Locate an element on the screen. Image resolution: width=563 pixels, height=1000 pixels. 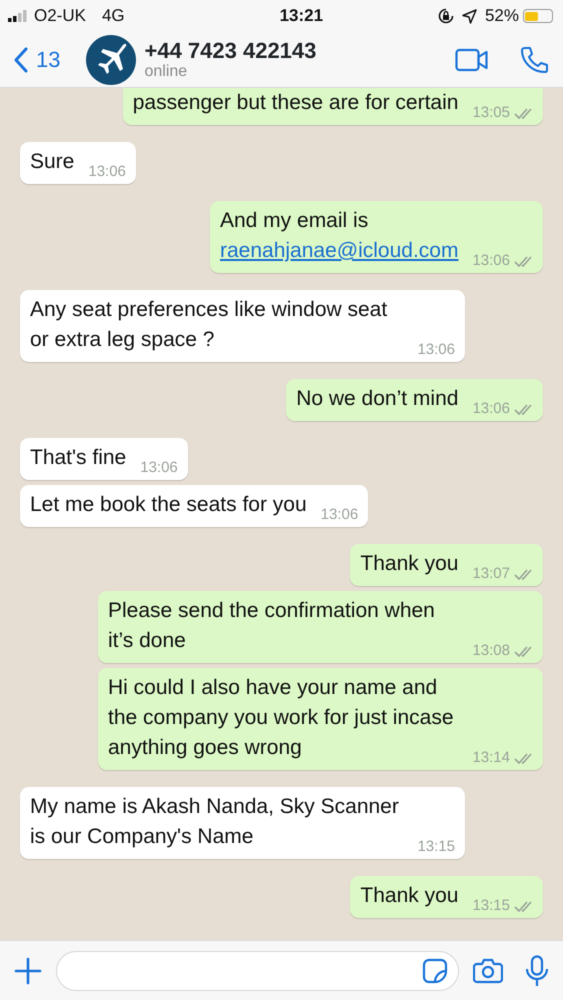
microphone-icon is located at coordinates (537, 970).